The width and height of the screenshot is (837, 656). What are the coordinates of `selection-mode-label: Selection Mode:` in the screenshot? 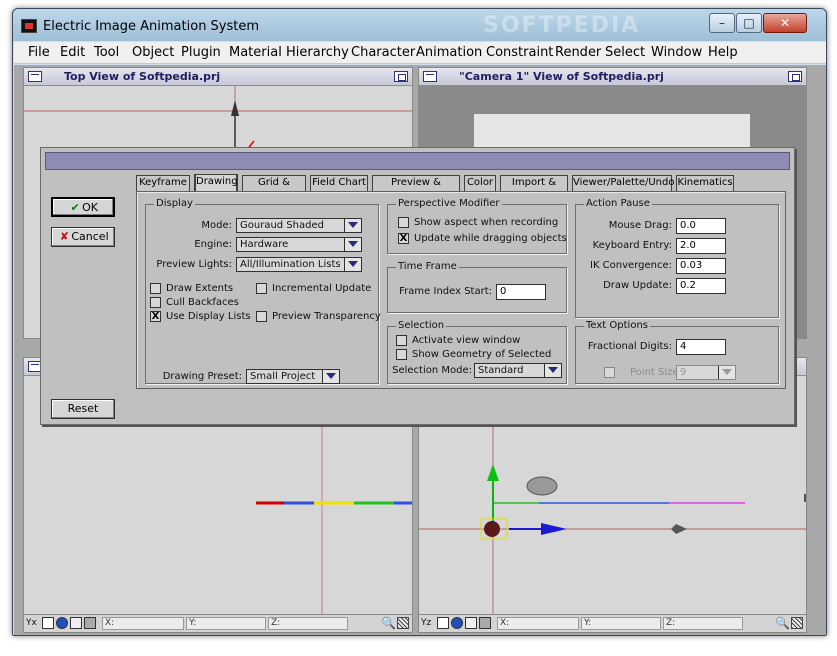 It's located at (432, 370).